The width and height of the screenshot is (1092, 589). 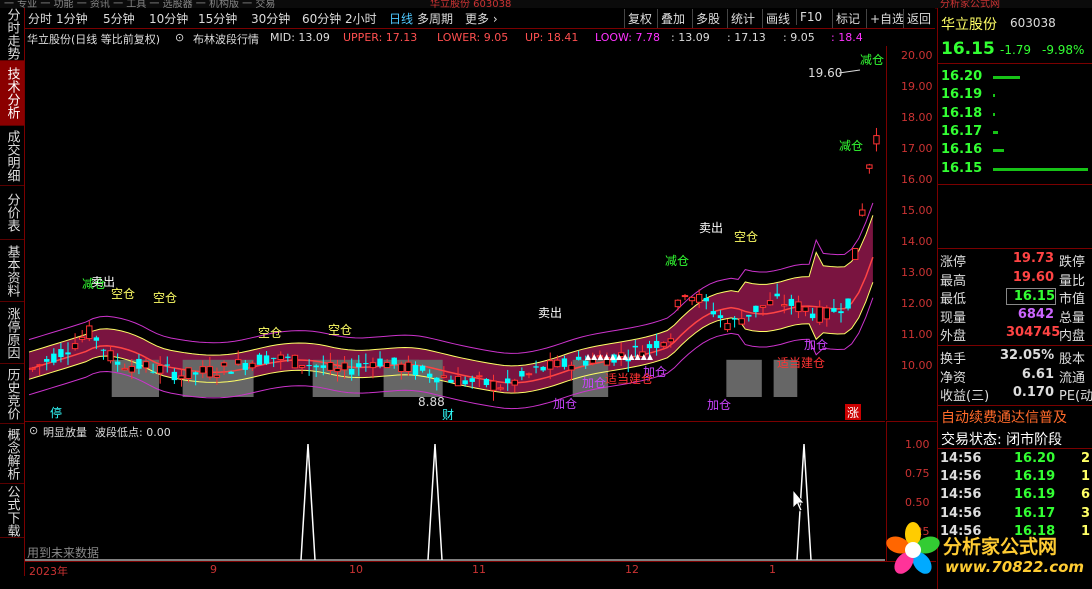 I want to click on left-tab-4: 基本资料, so click(x=12, y=271).